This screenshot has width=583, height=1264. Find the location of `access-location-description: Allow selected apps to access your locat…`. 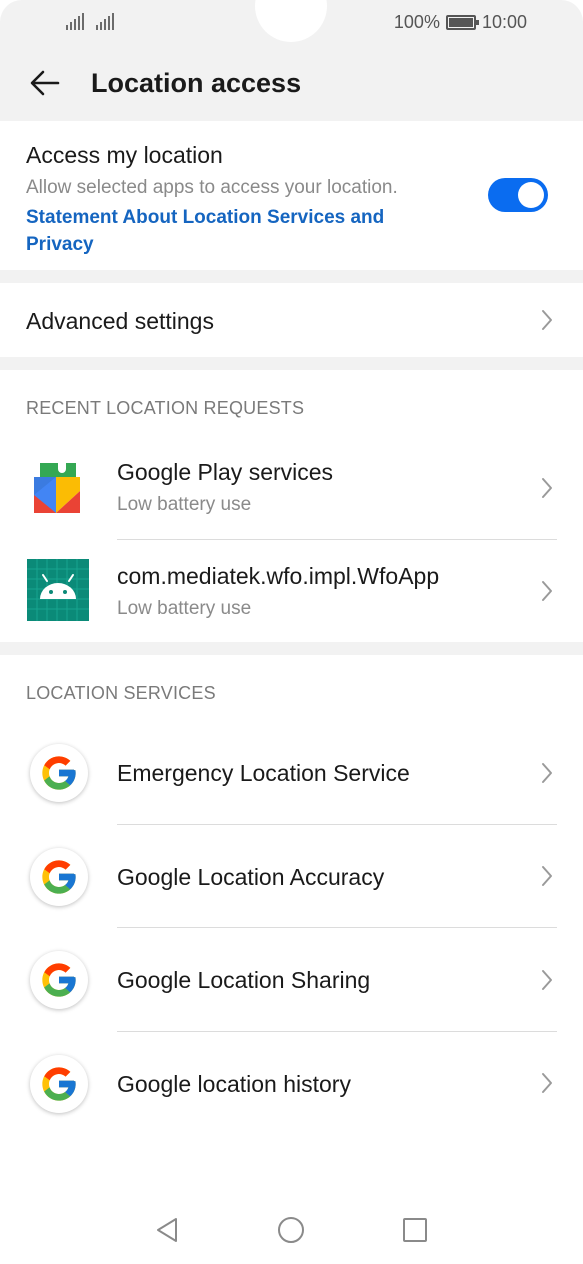

access-location-description: Allow selected apps to access your locat… is located at coordinates (212, 187).